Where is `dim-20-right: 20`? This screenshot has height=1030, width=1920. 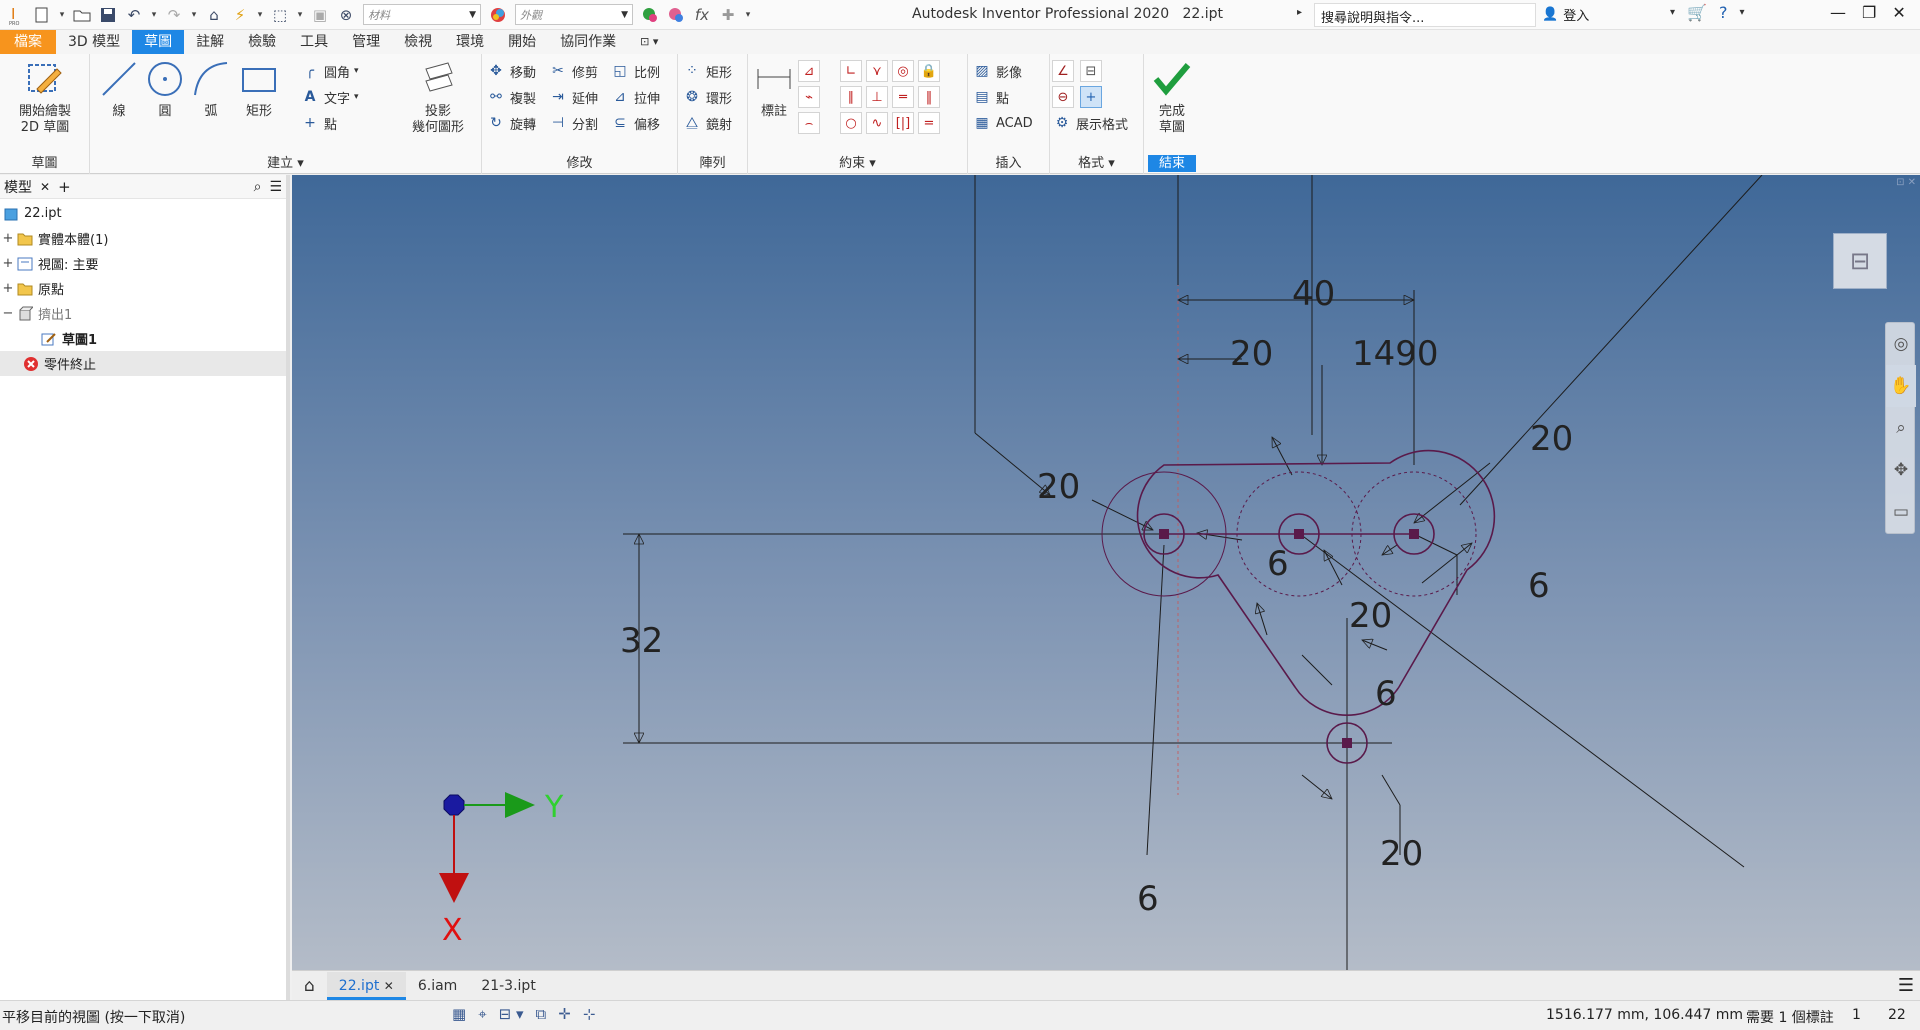 dim-20-right: 20 is located at coordinates (1551, 439).